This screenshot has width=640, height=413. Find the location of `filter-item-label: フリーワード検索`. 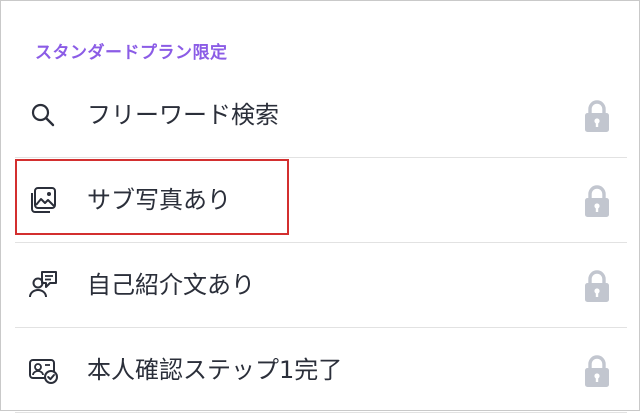

filter-item-label: フリーワード検索 is located at coordinates (183, 115).